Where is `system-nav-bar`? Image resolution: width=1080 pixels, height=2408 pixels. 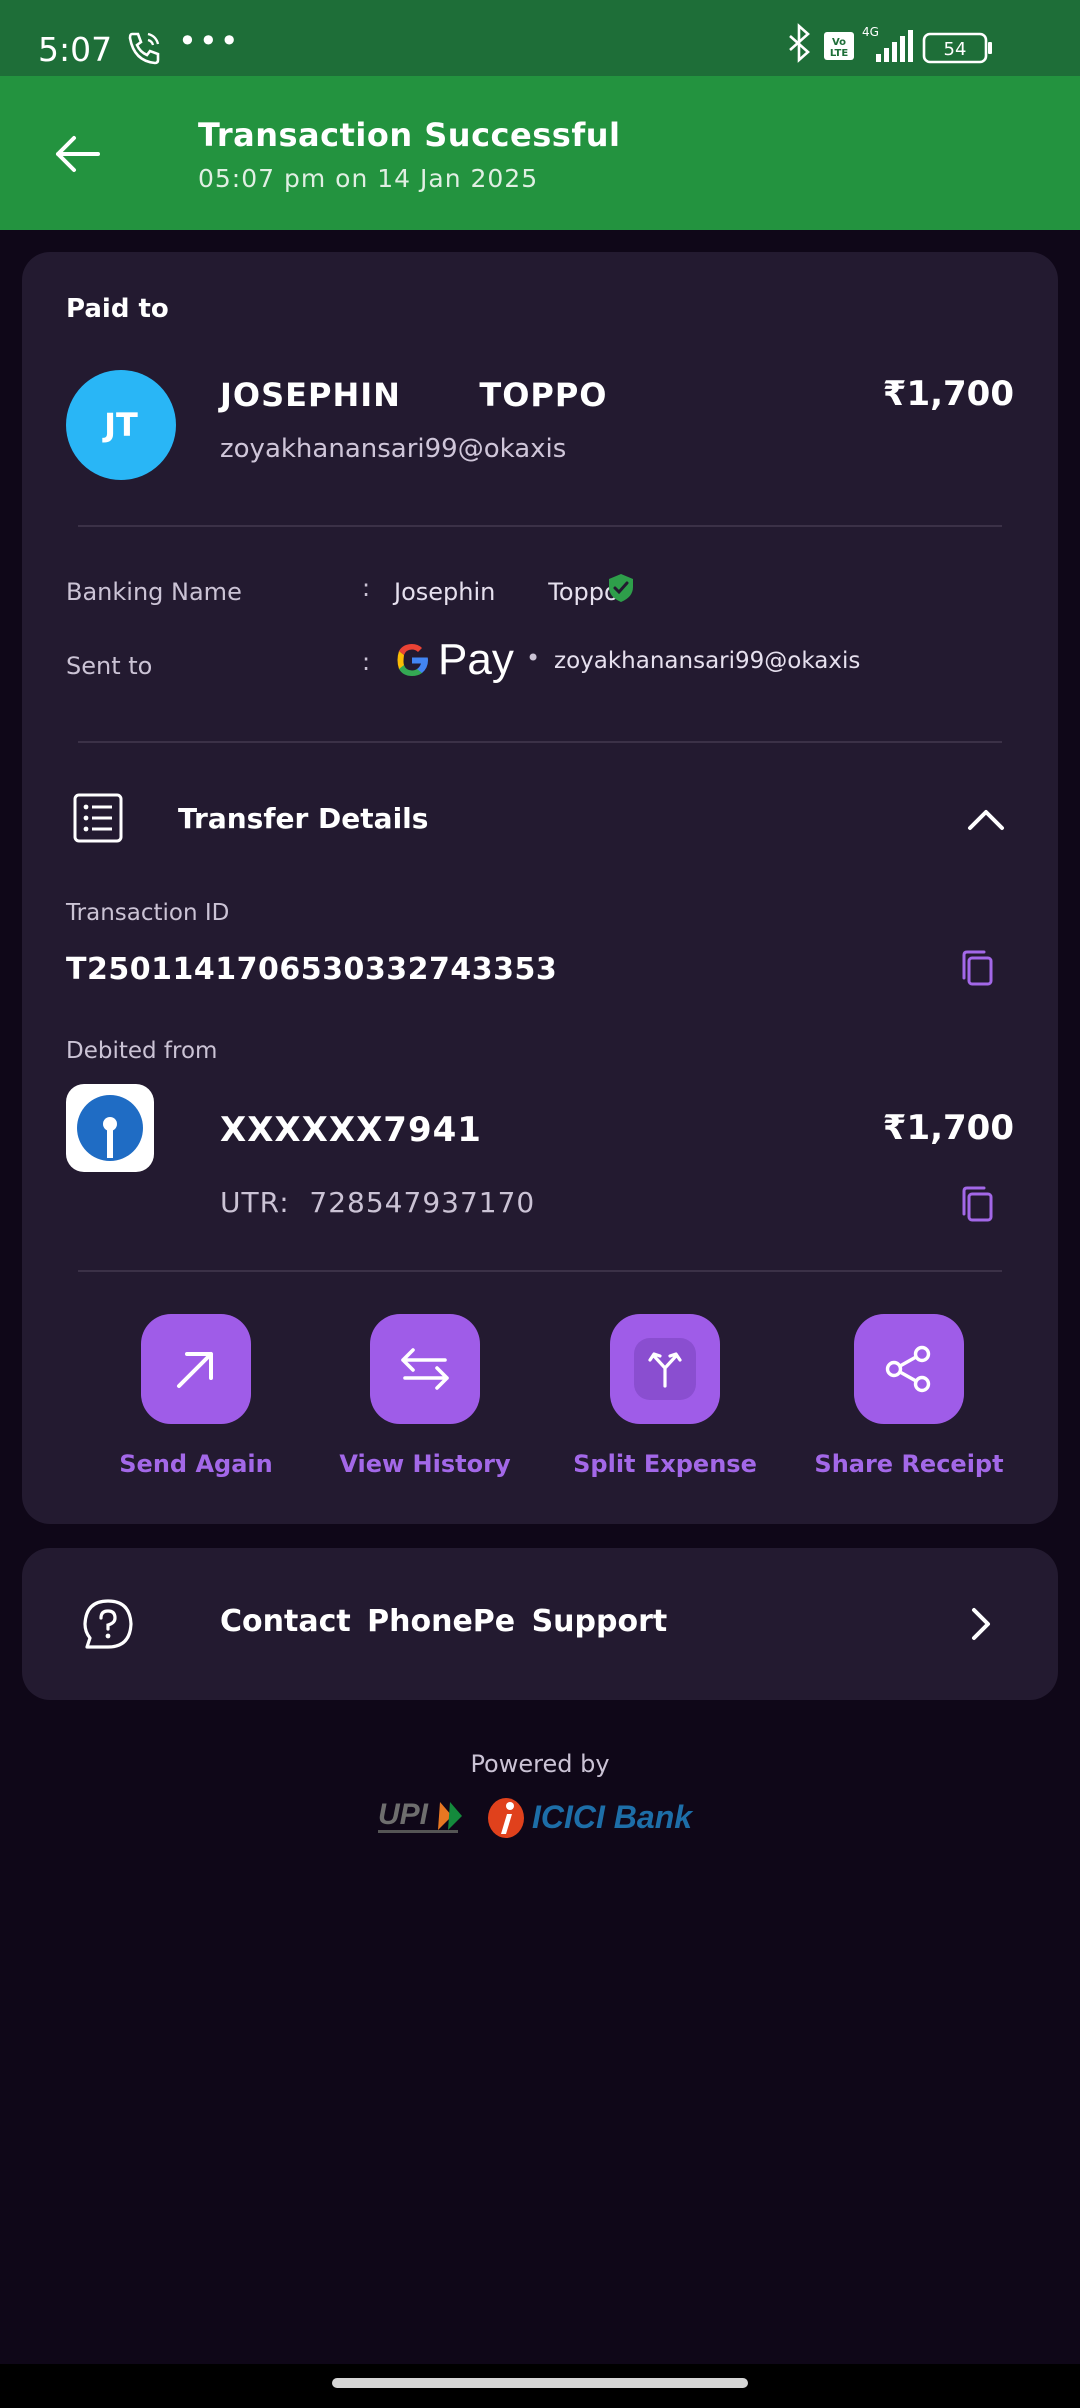
system-nav-bar is located at coordinates (540, 2386).